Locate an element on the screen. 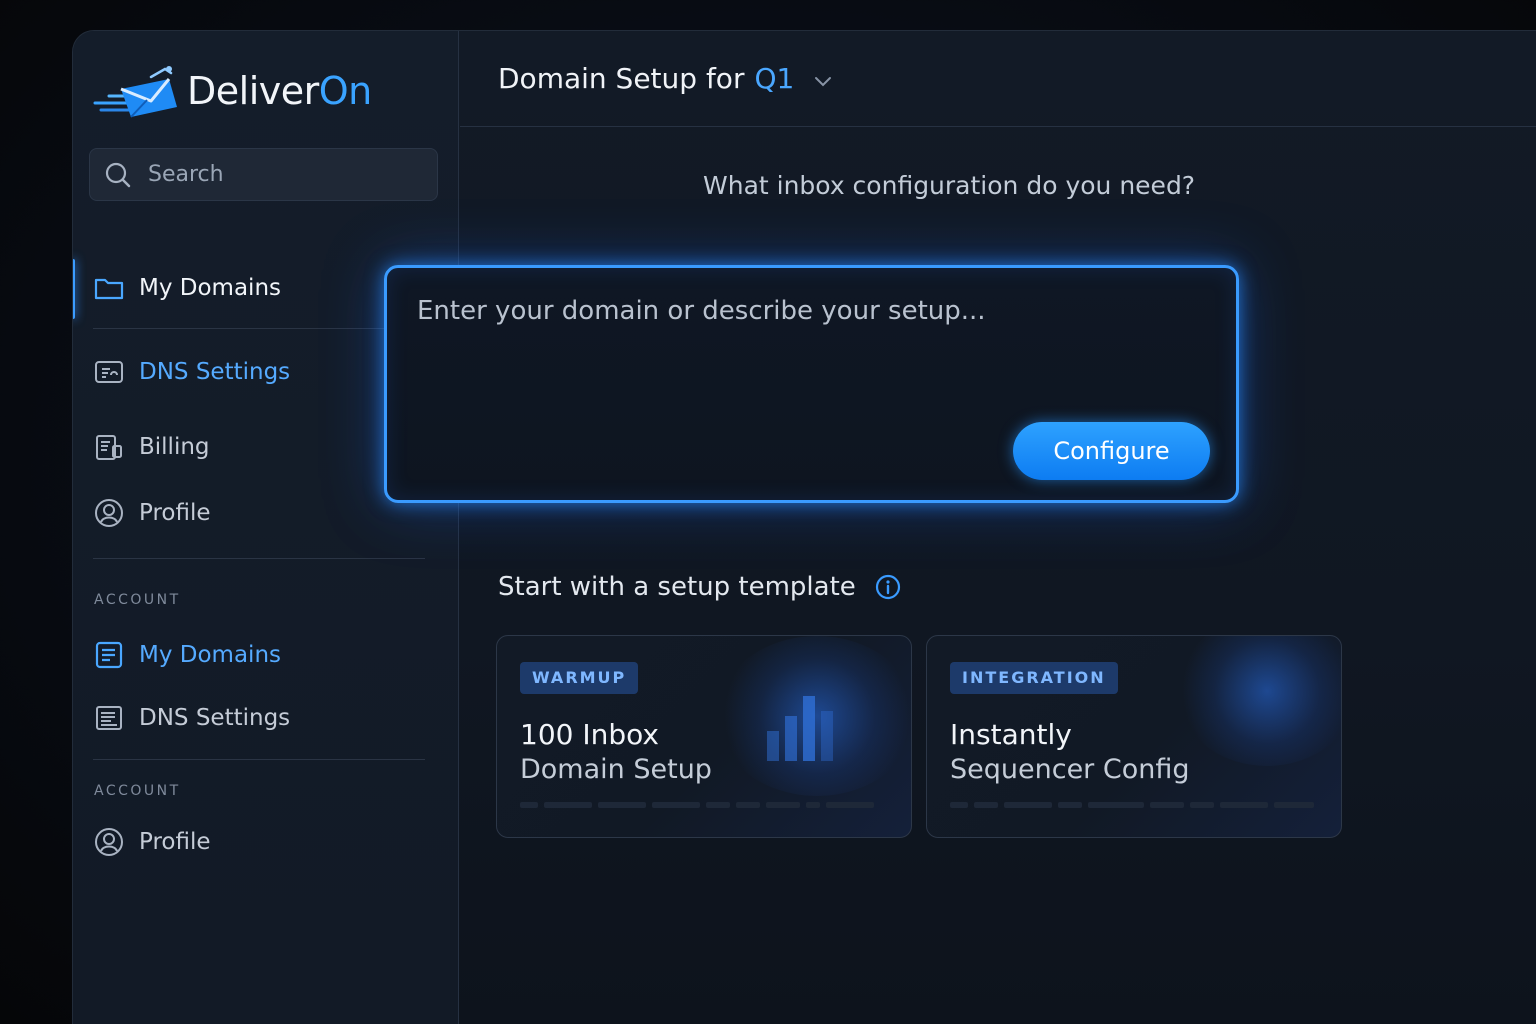  configure-button: Configure is located at coordinates (1111, 451).